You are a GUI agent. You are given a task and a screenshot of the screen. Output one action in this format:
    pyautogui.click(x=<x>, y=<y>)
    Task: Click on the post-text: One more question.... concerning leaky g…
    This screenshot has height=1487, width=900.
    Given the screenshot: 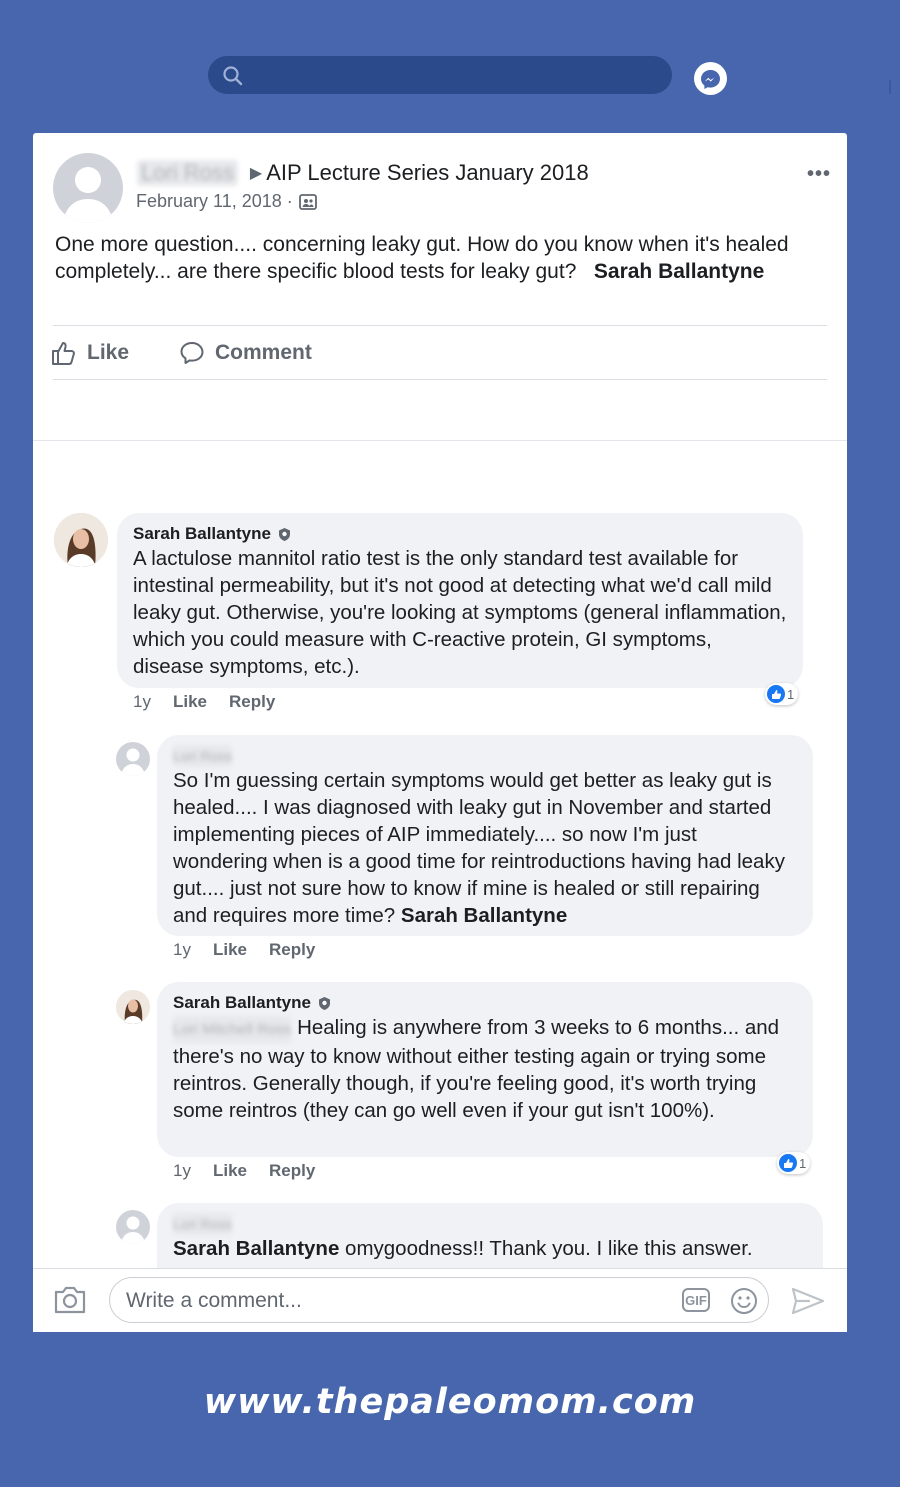 What is the action you would take?
    pyautogui.click(x=440, y=258)
    